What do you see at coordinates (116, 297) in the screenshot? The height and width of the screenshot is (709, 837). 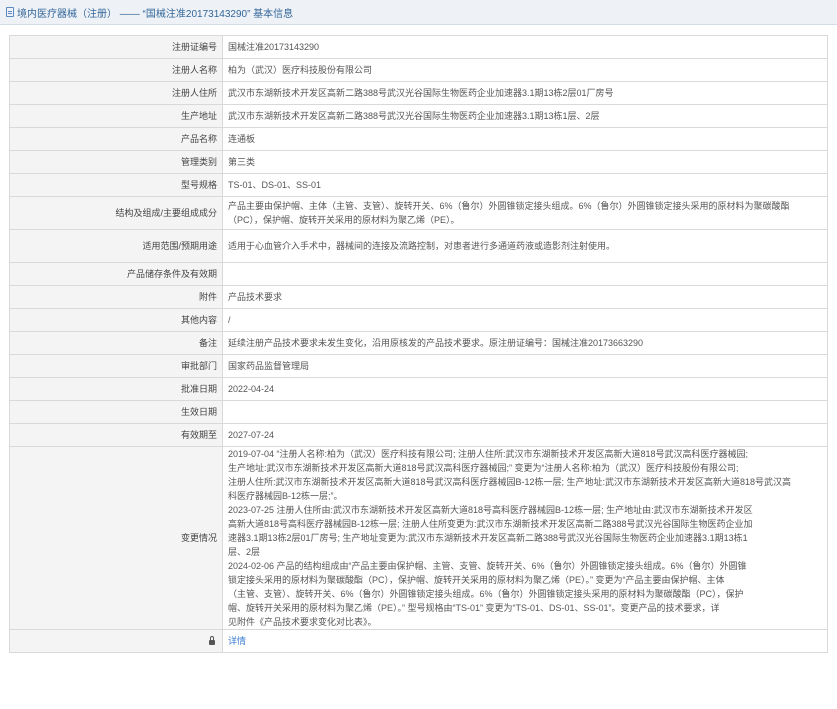 I see `field-label: 附件` at bounding box center [116, 297].